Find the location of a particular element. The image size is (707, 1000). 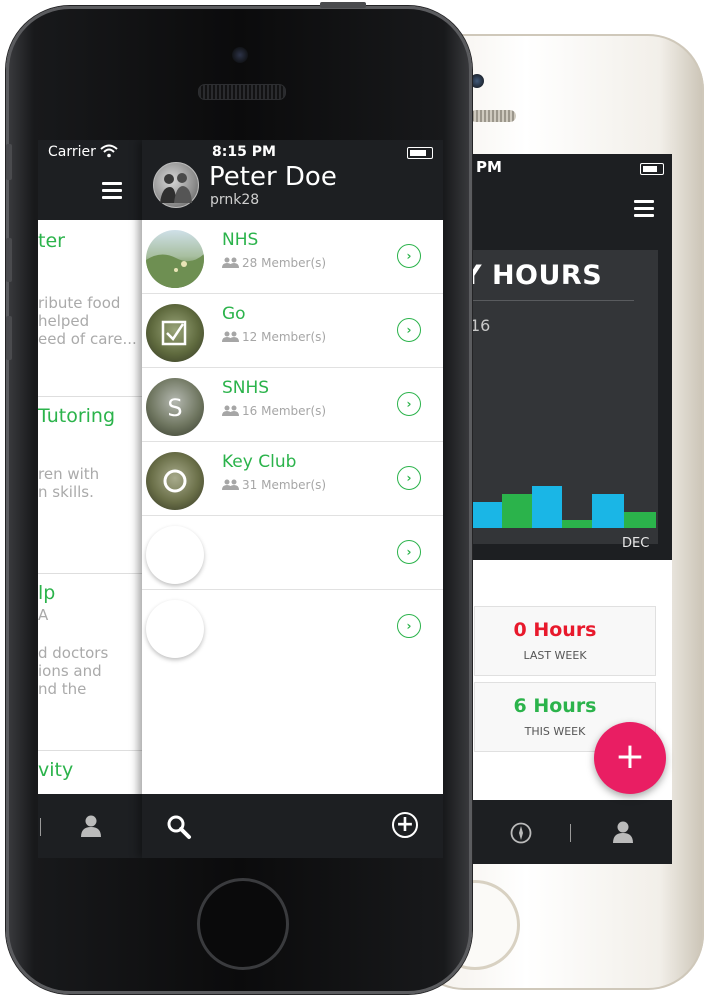

search-icon is located at coordinates (179, 829).